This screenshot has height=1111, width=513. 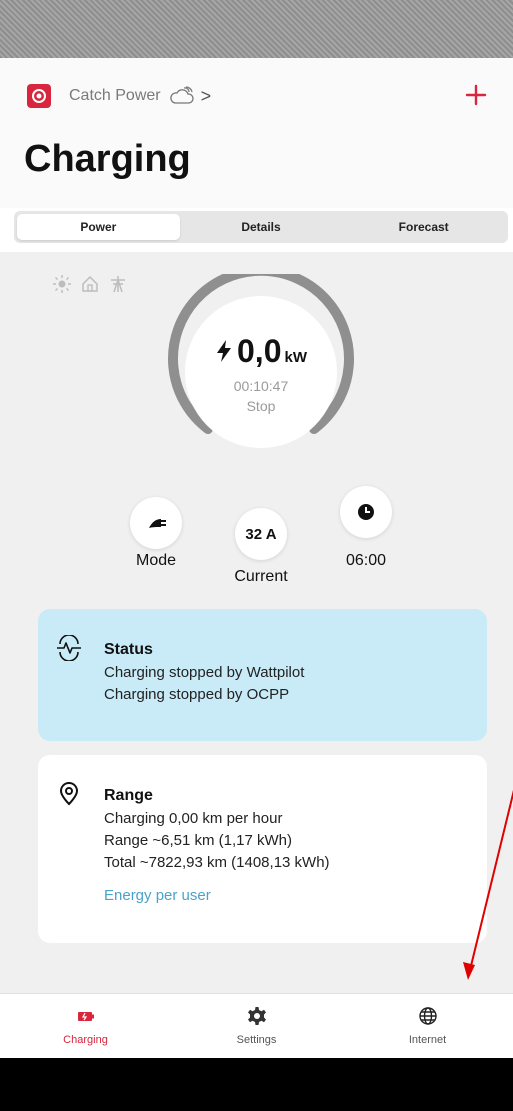 I want to click on grid-pylon-icon, so click(x=118, y=284).